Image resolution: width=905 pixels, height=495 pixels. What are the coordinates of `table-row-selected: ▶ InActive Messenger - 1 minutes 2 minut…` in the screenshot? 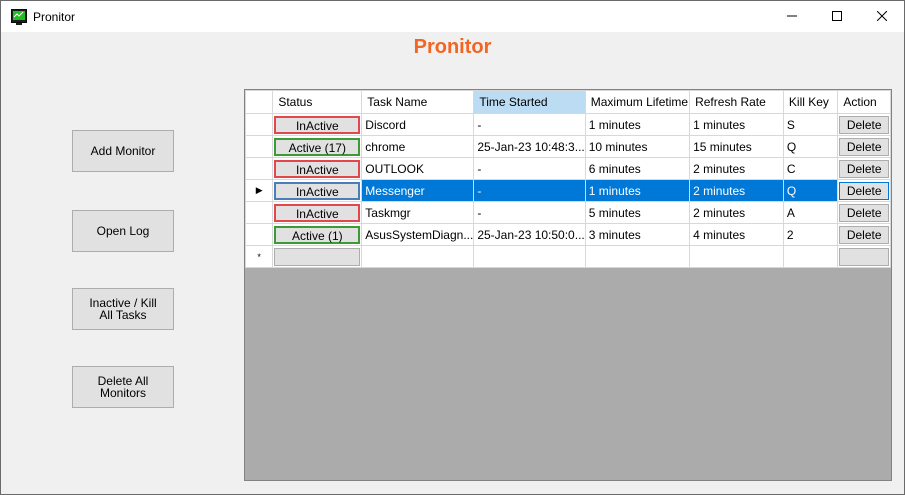 It's located at (568, 190).